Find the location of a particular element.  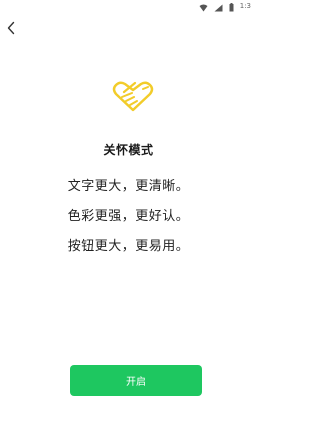

back-button is located at coordinates (11, 29).